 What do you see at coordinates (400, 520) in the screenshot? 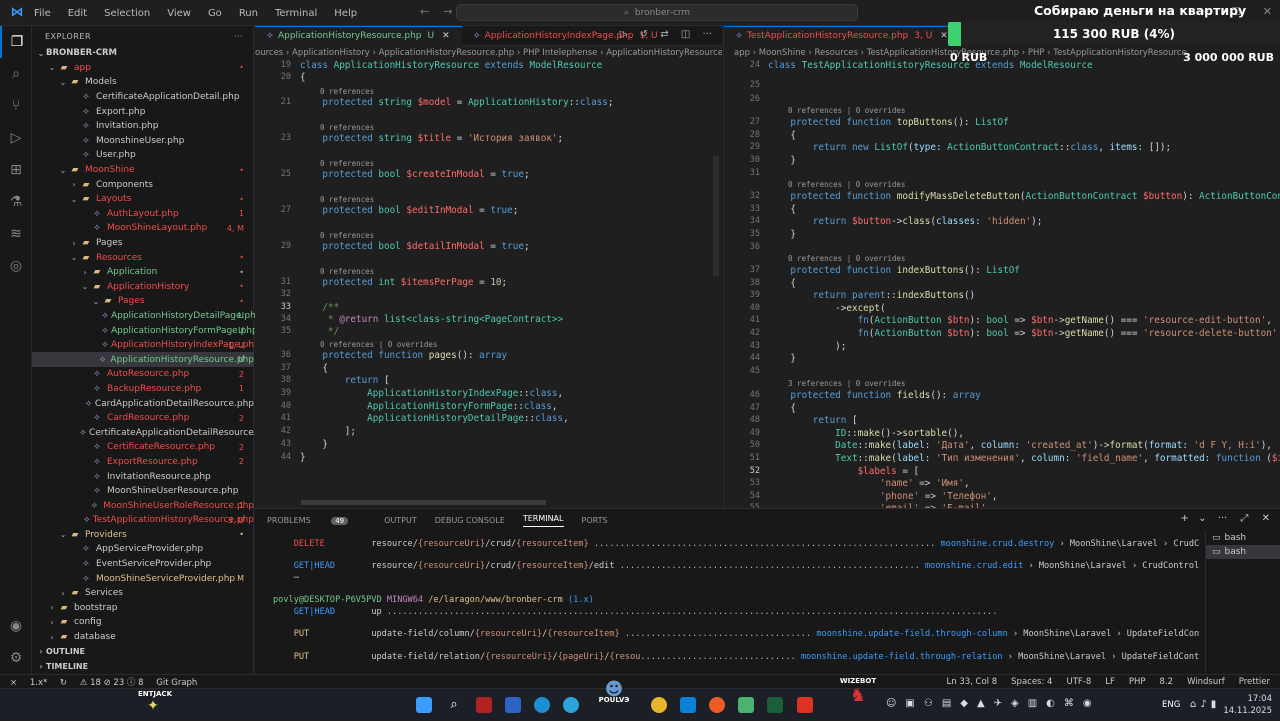
I see `tab-output: OUTPUT` at bounding box center [400, 520].